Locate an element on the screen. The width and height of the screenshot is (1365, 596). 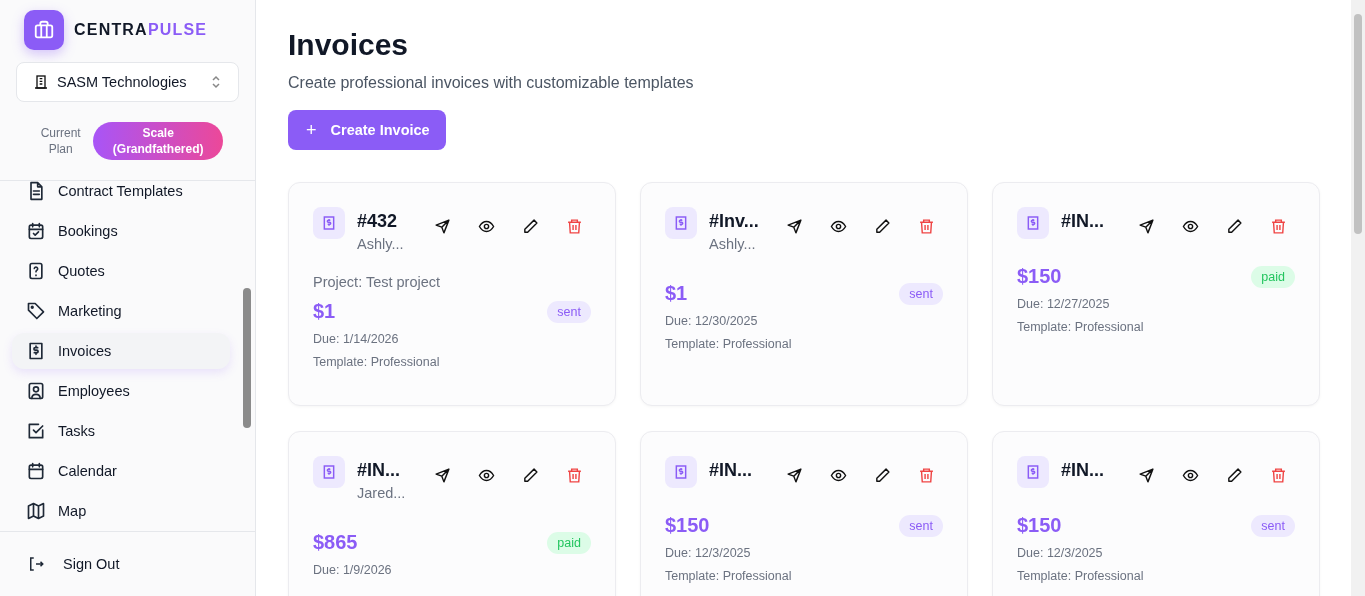
page-scrollbar is located at coordinates (1358, 298).